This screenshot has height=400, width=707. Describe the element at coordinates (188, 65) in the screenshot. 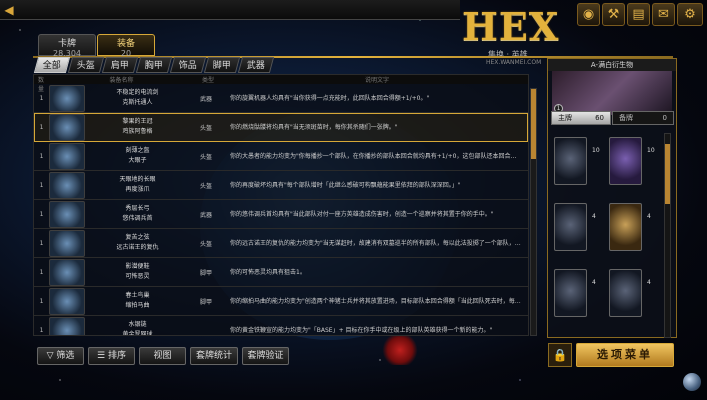

I see `category-tab-trinket: 饰品` at that location.